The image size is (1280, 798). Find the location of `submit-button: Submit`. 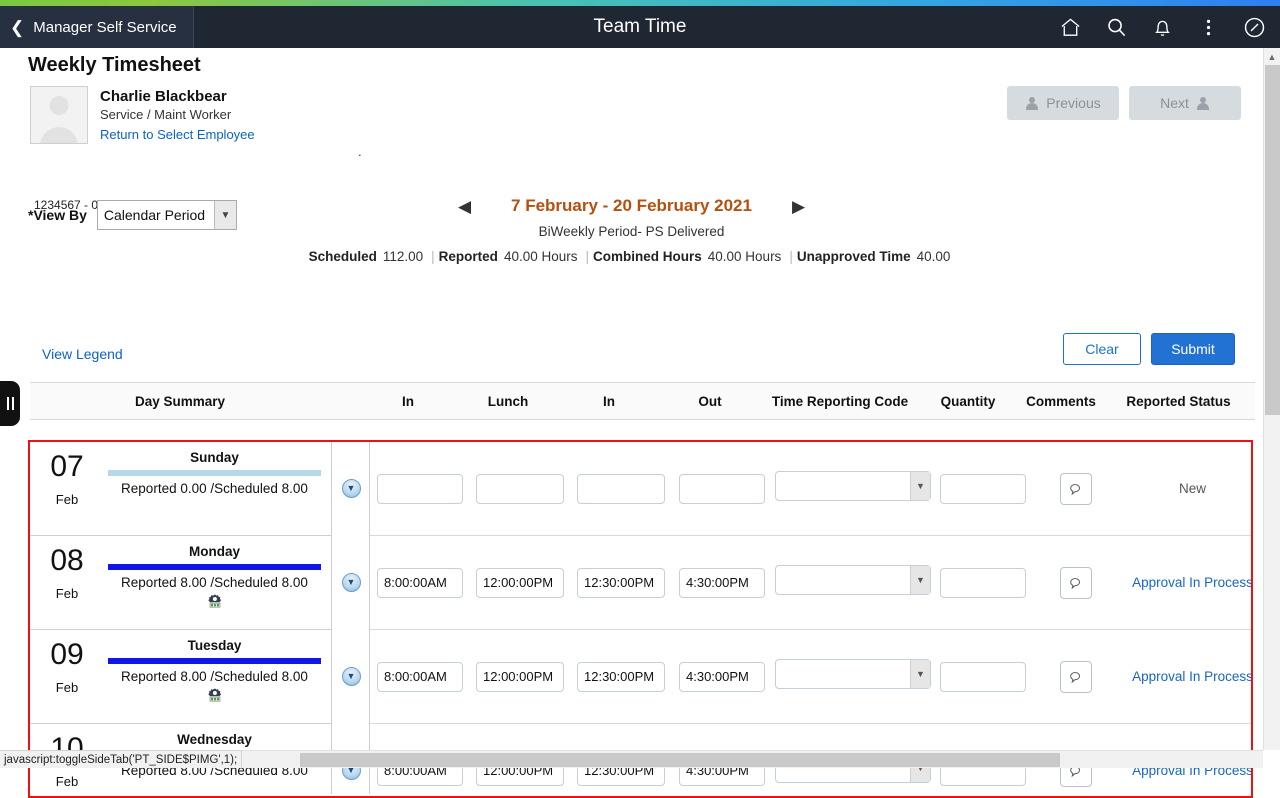

submit-button: Submit is located at coordinates (1193, 349).